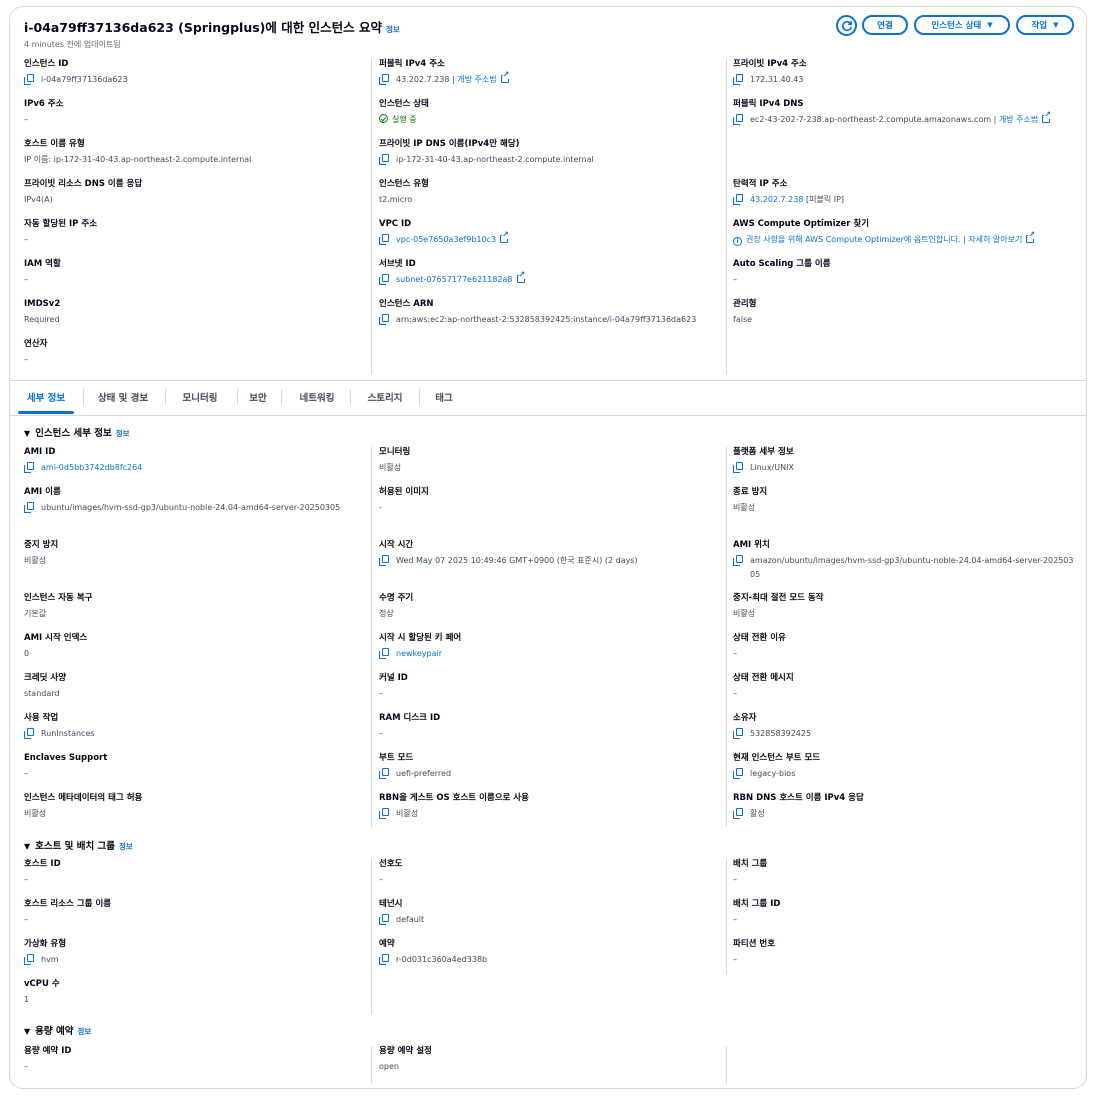 The height and width of the screenshot is (1098, 1096). Describe the element at coordinates (404, 191) in the screenshot. I see `field-instance-type: 인스턴스 유형 t2.micro` at that location.